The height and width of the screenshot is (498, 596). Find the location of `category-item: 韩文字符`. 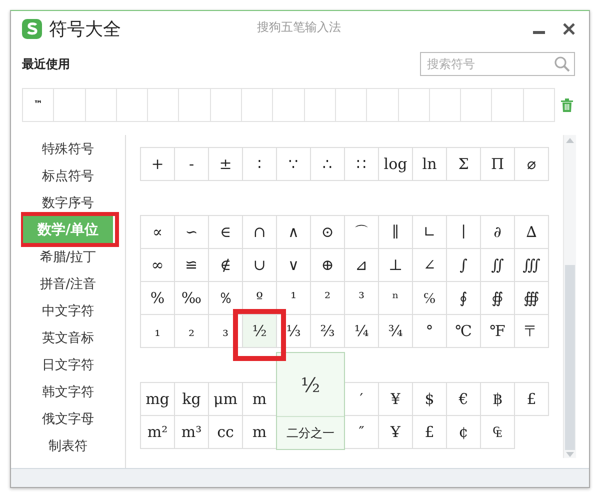

category-item: 韩文字符 is located at coordinates (68, 391).